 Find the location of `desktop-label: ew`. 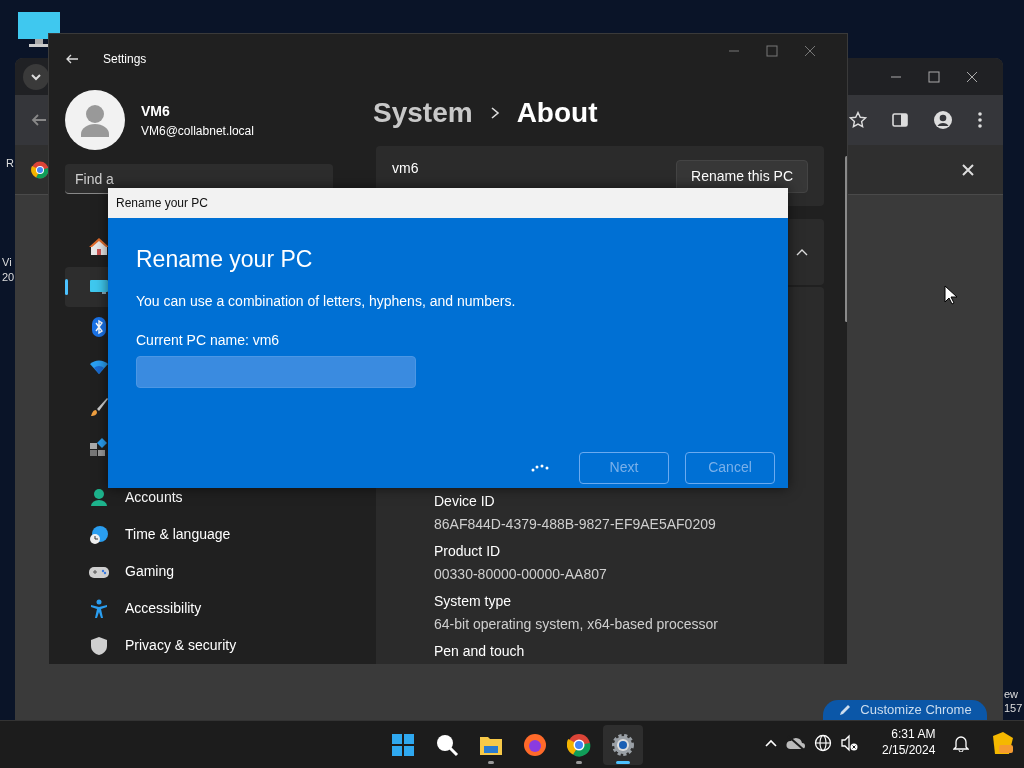

desktop-label: ew is located at coordinates (1011, 694).